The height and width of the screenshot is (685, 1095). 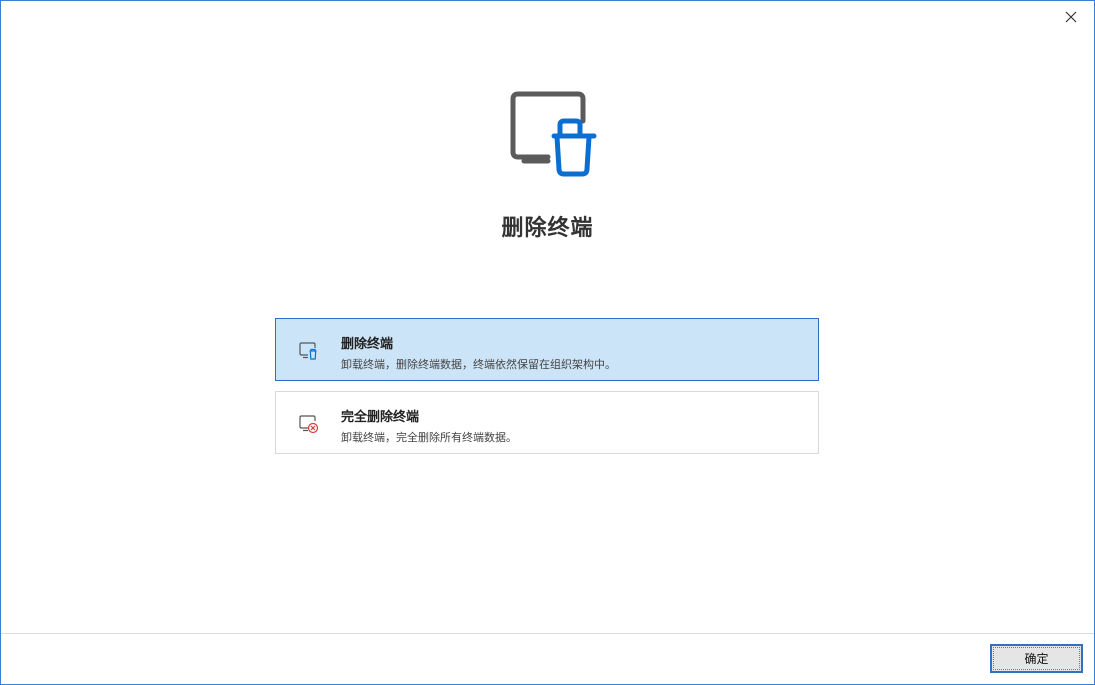 What do you see at coordinates (380, 417) in the screenshot?
I see `option-title: 完全删除终端` at bounding box center [380, 417].